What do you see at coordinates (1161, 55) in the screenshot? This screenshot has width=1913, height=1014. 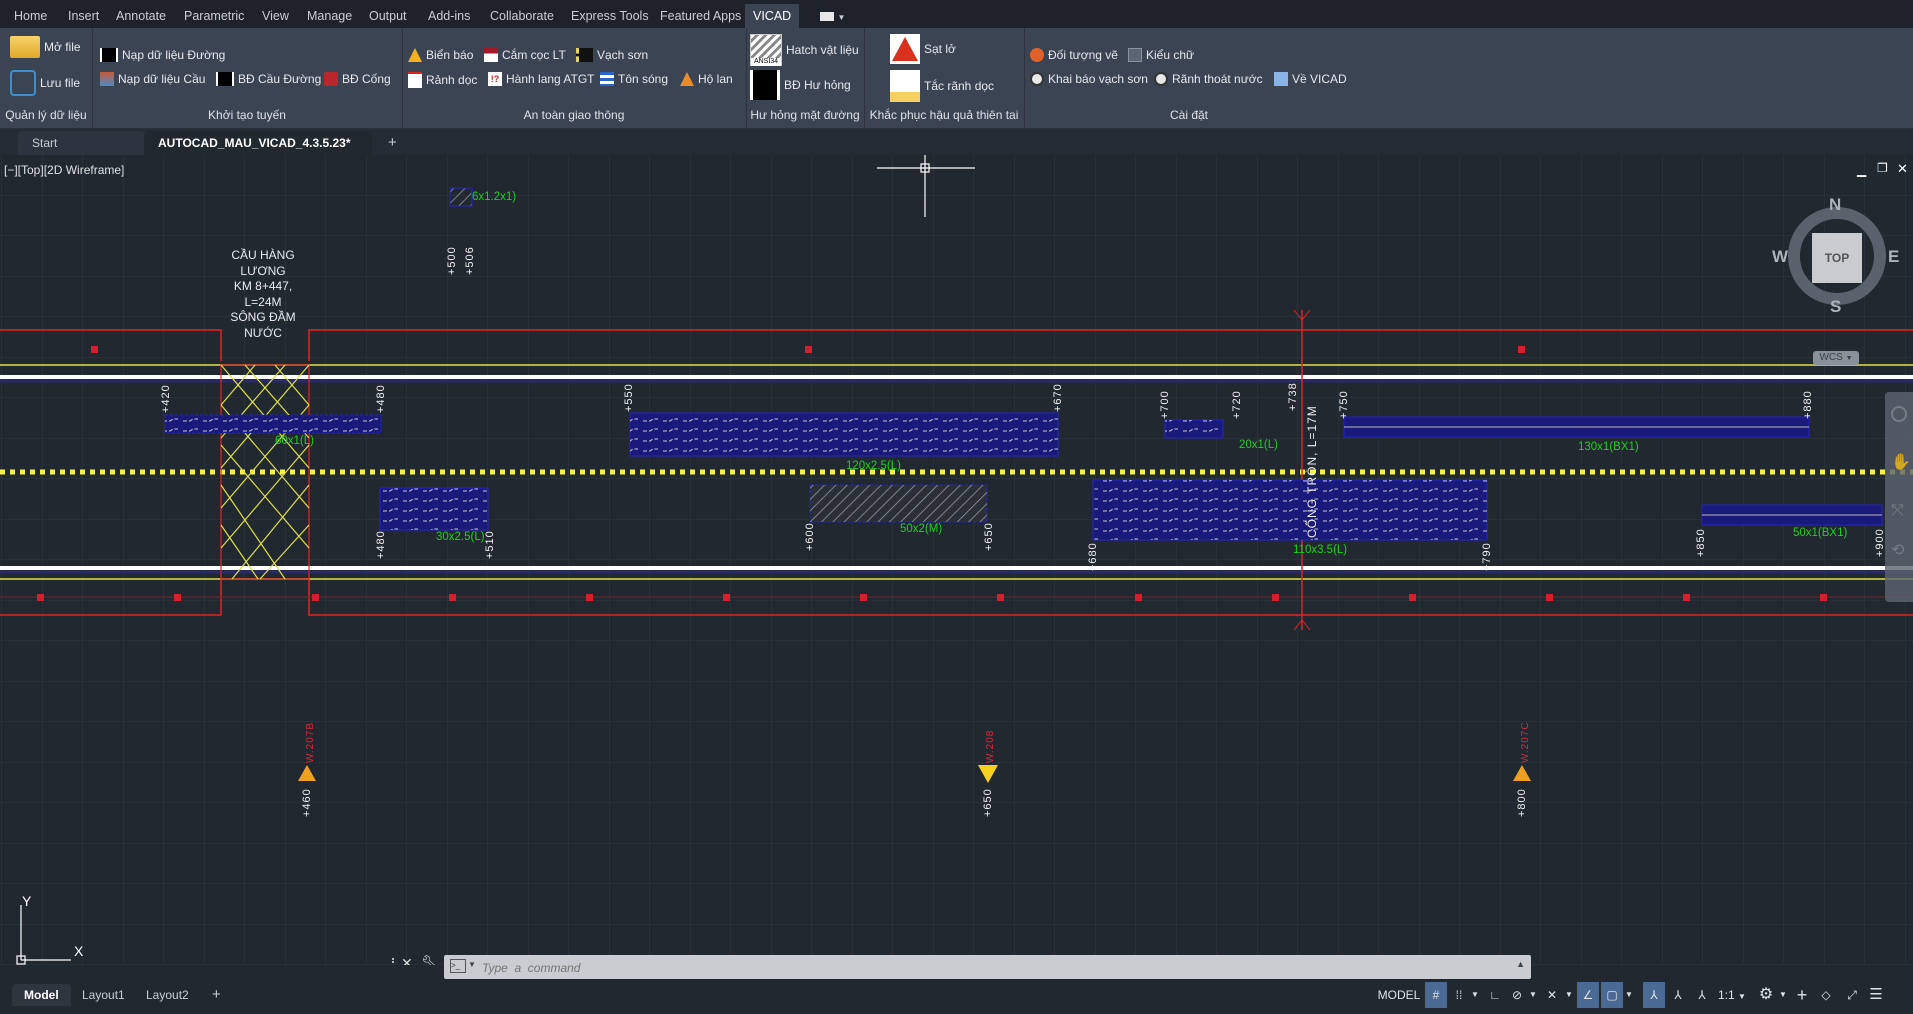 I see `text-style-button: Kiểu chữ` at bounding box center [1161, 55].